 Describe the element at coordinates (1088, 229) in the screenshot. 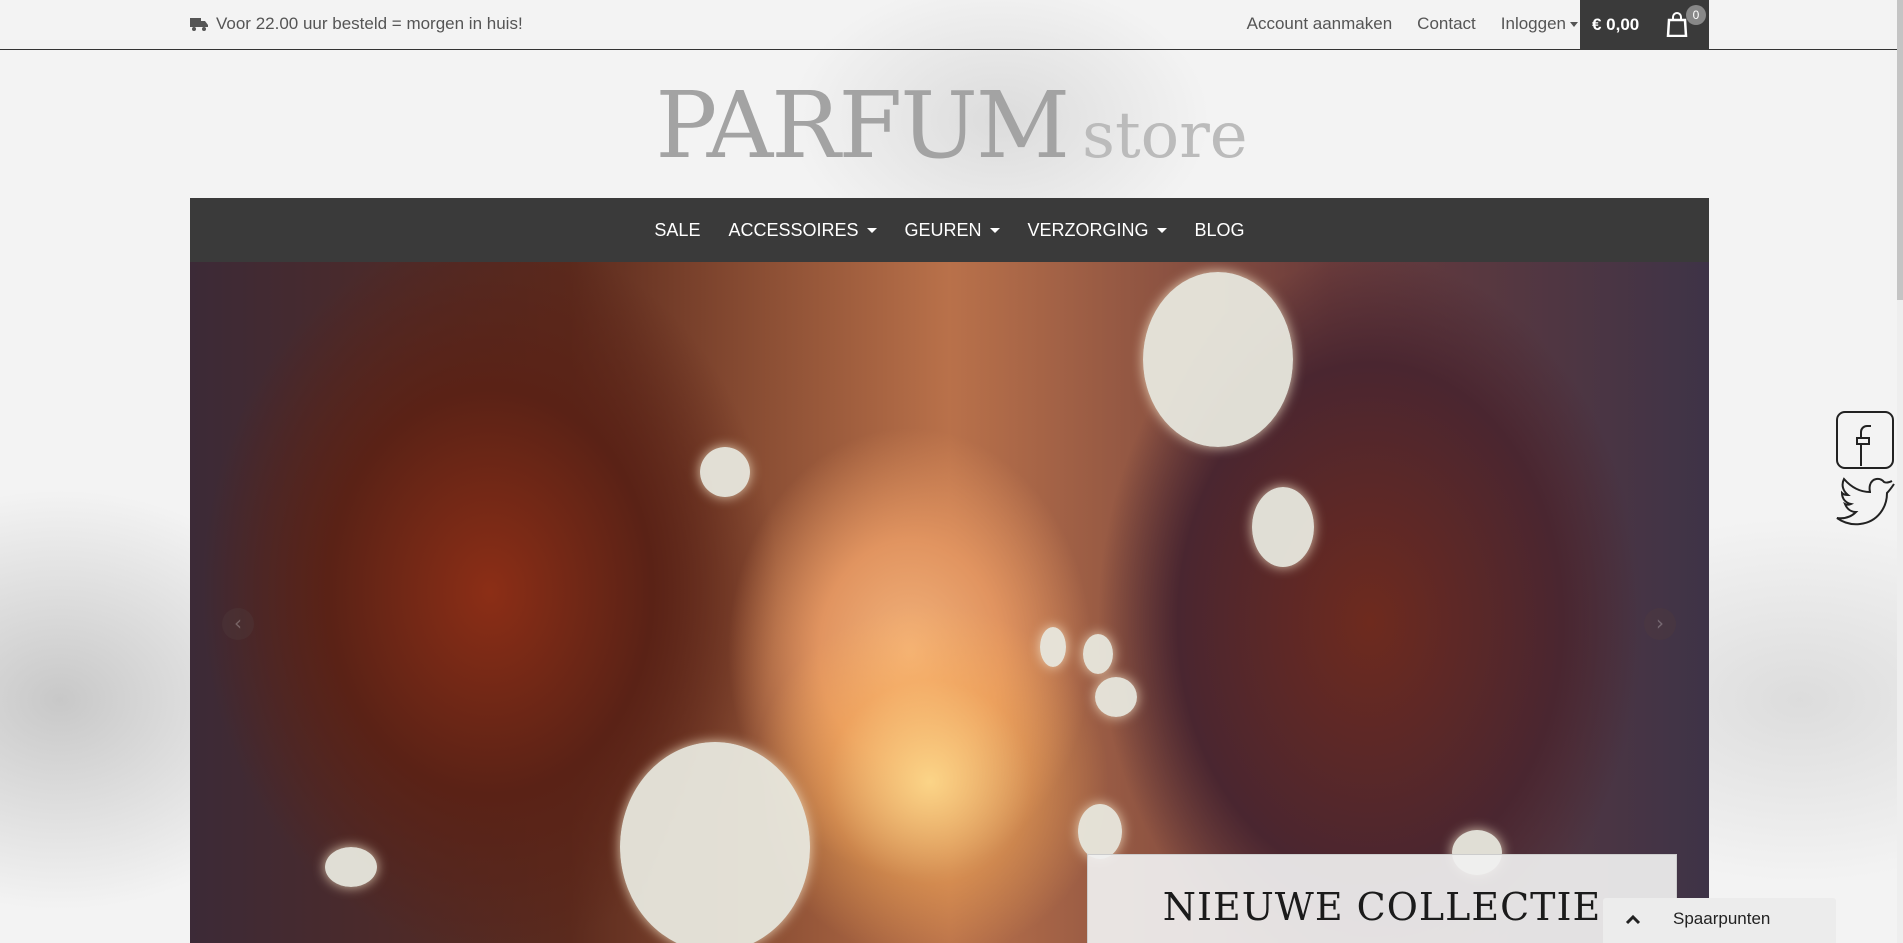

I see `nav-item-label: VERZORGING` at that location.